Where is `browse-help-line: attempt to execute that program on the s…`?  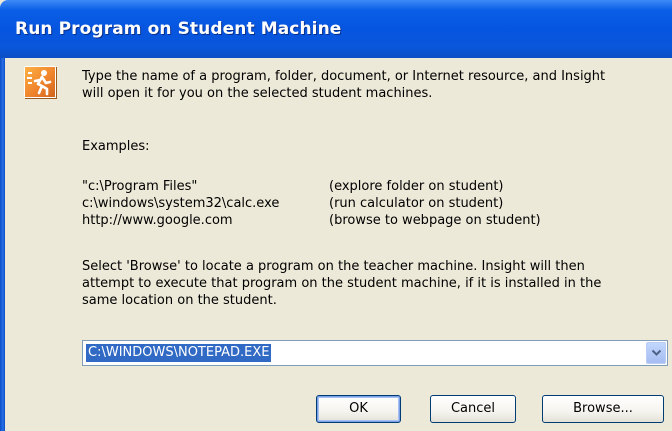 browse-help-line: attempt to execute that program on the s… is located at coordinates (342, 283).